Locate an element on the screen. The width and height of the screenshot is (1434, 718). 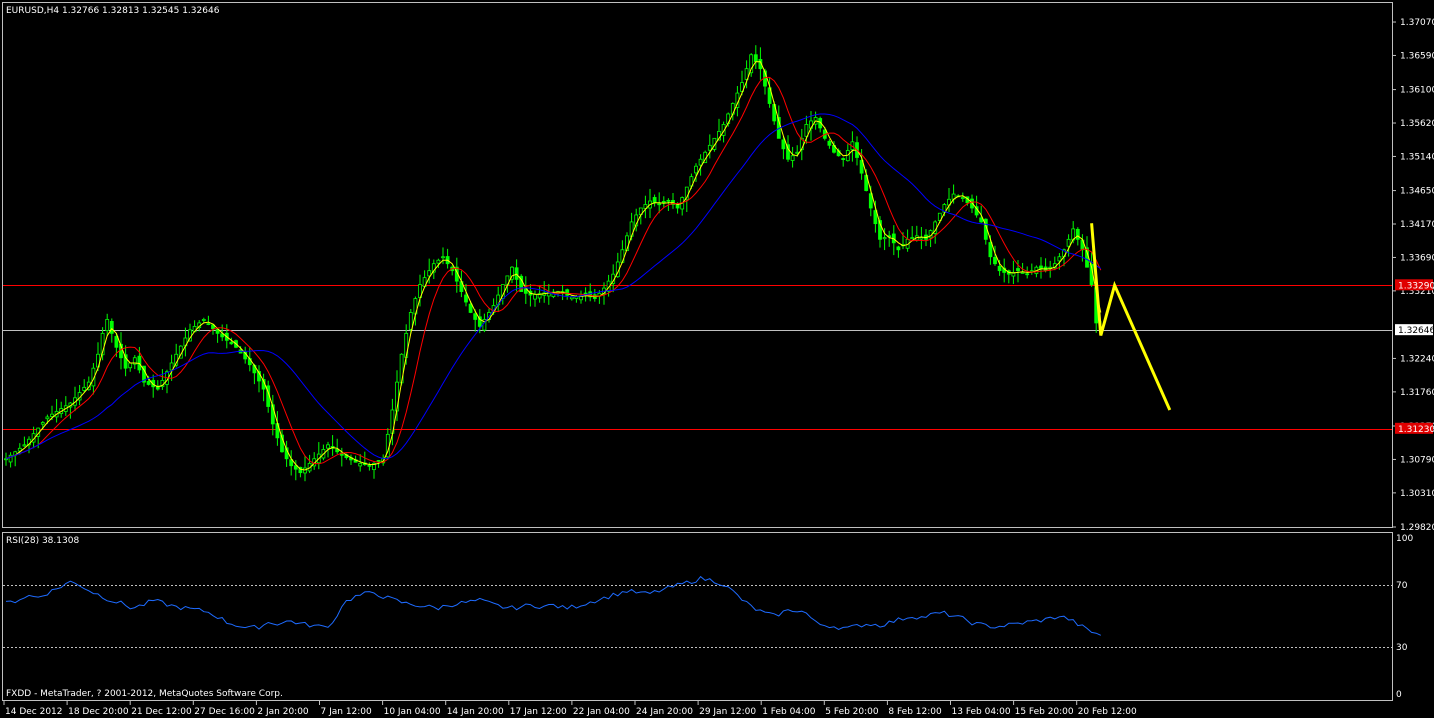
time-tick-label: 14 Dec 2012 is located at coordinates (34, 712).